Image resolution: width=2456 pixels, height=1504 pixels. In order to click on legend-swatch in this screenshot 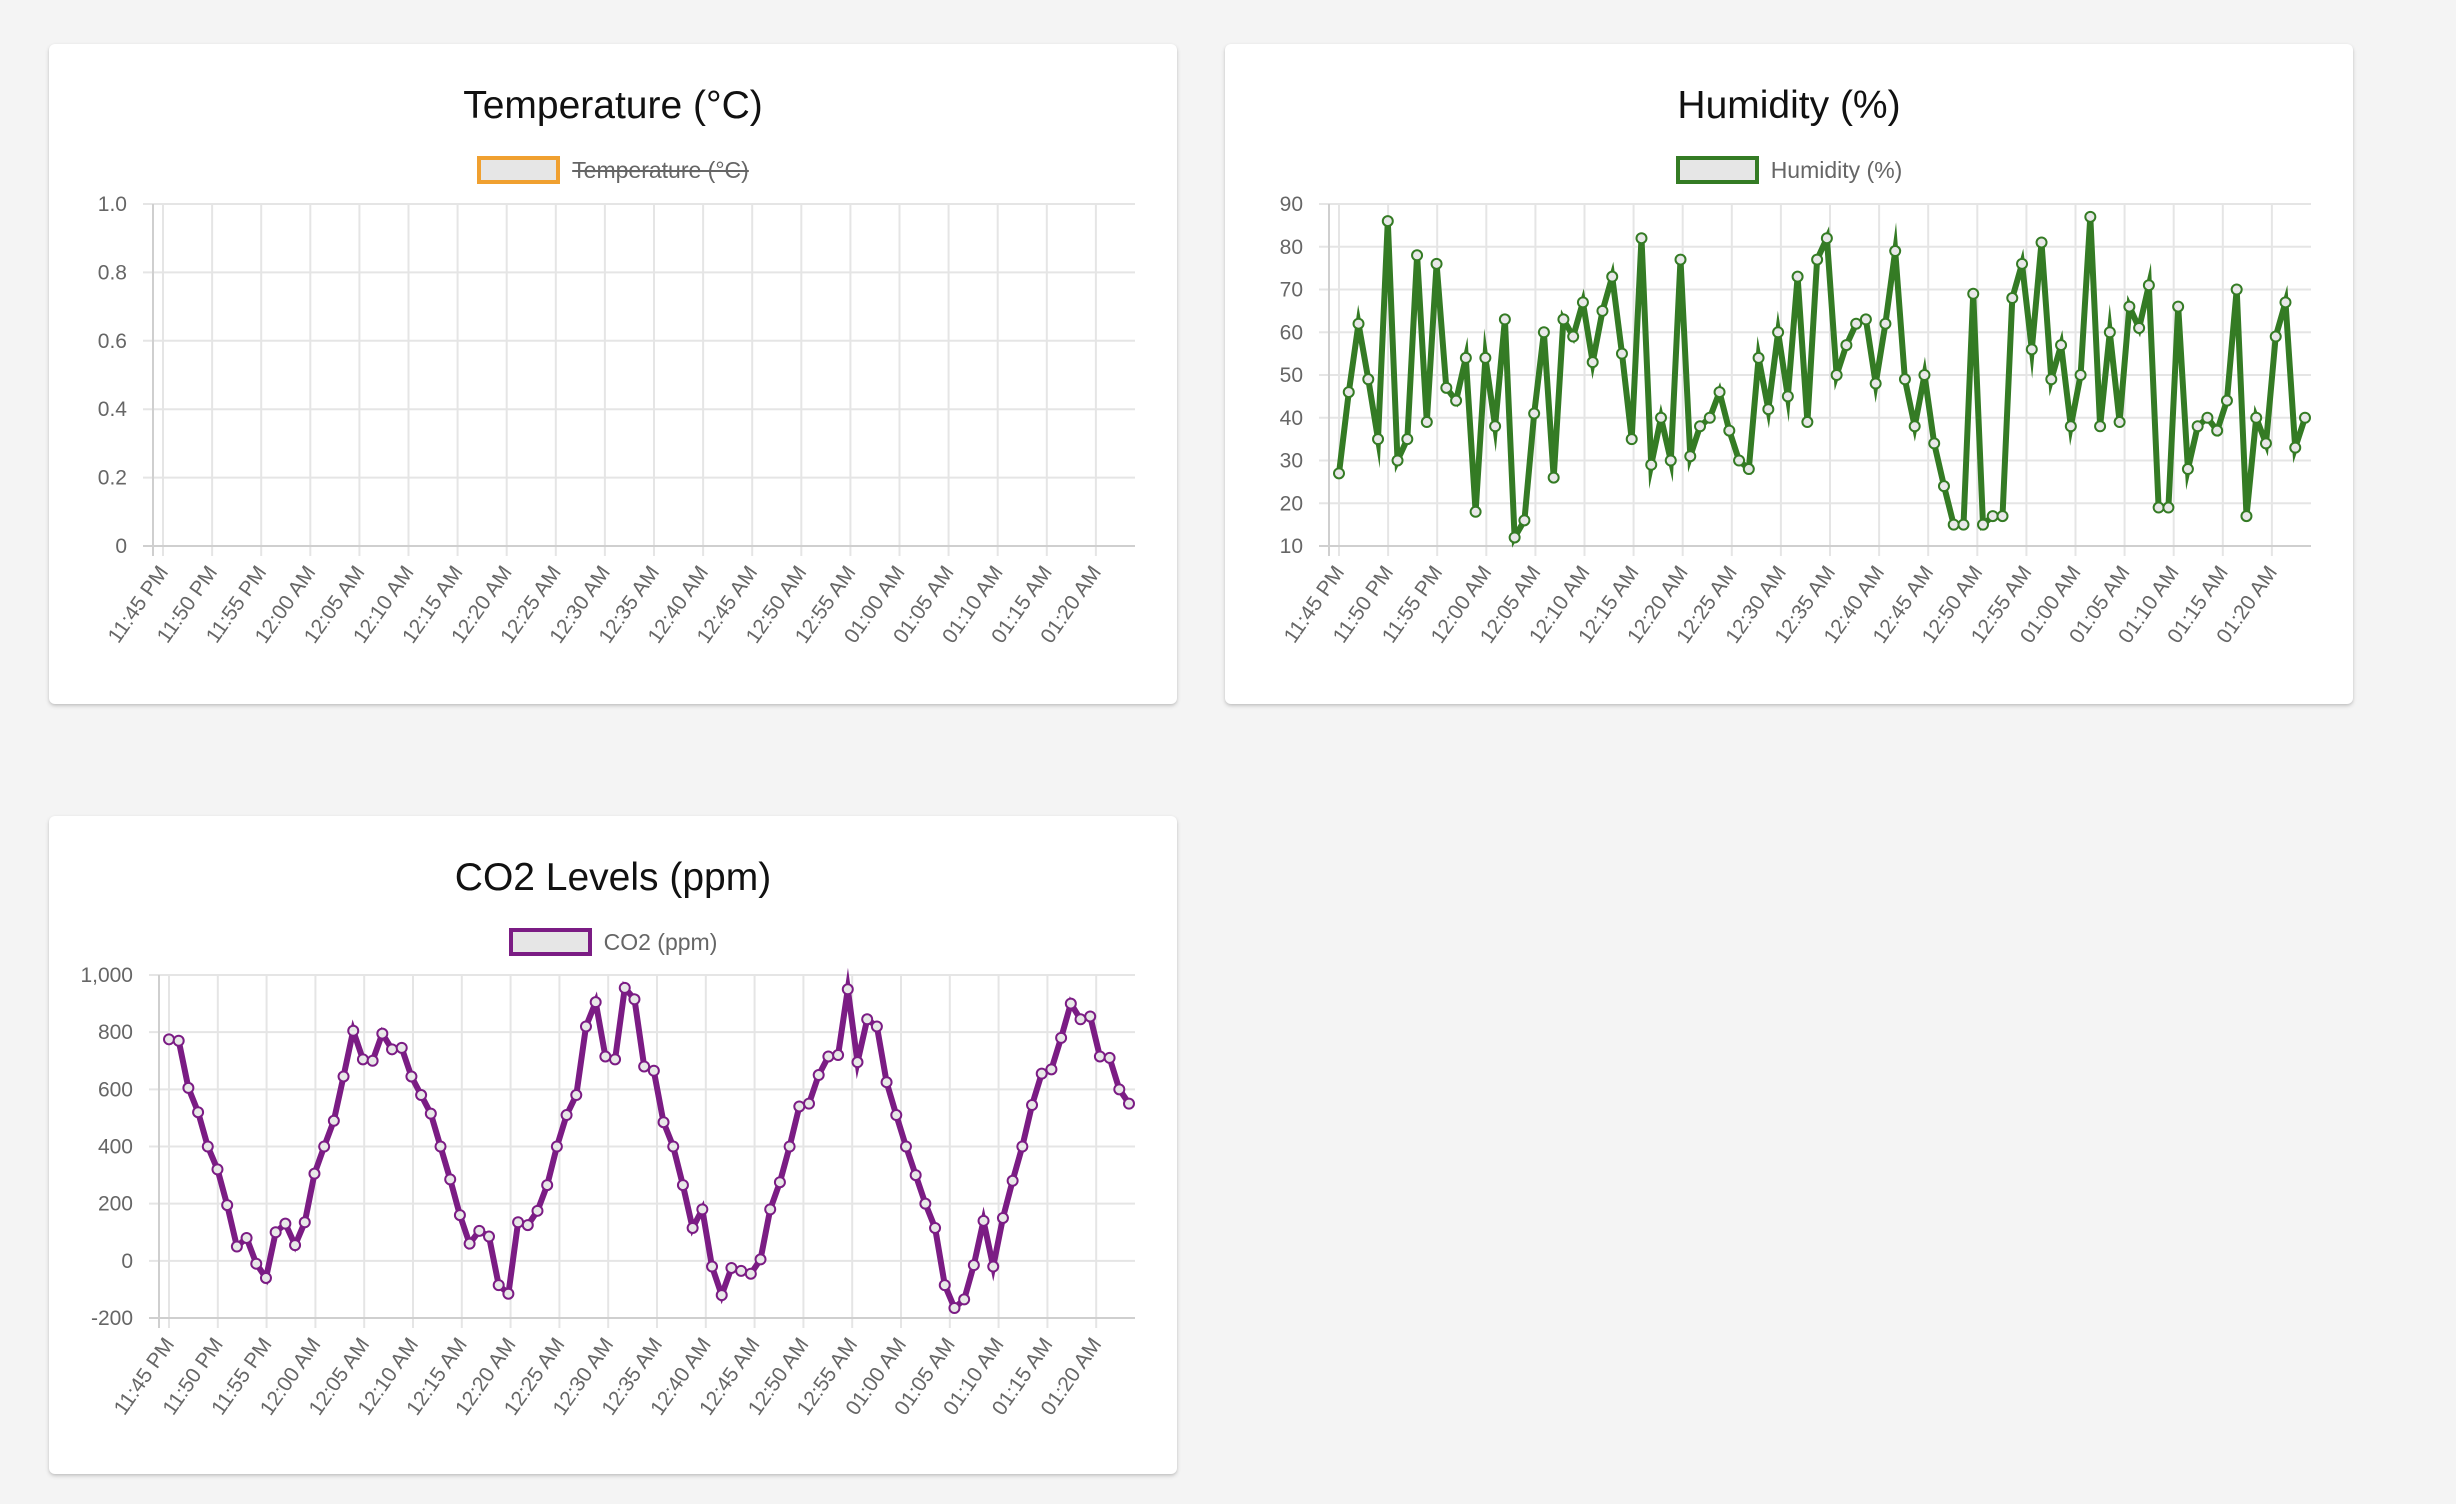, I will do `click(519, 170)`.